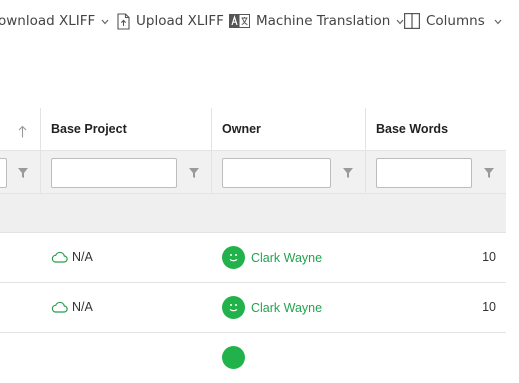 The height and width of the screenshot is (383, 519). I want to click on upload-file-icon, so click(123, 21).